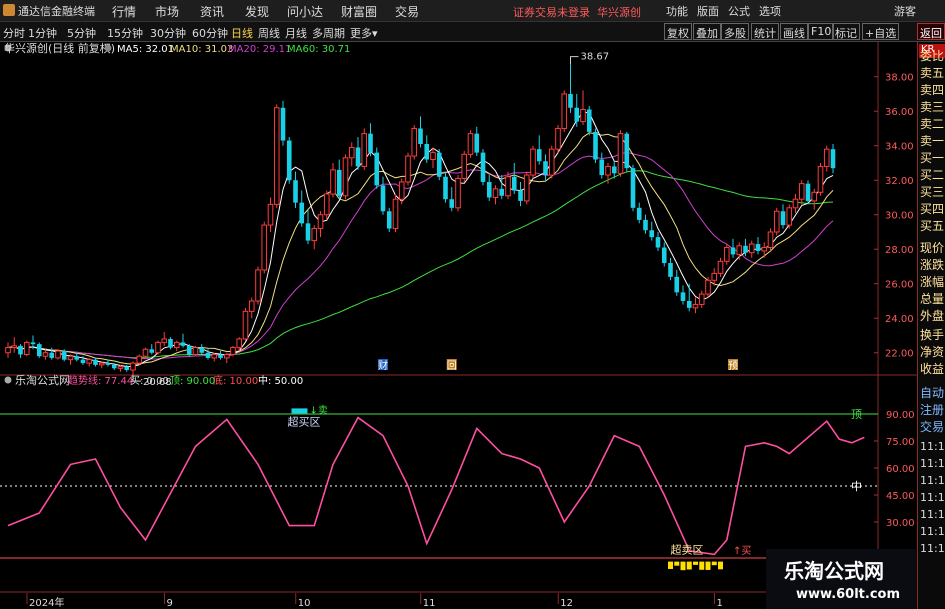  Describe the element at coordinates (678, 31) in the screenshot. I see `adjust-button: 复权` at that location.